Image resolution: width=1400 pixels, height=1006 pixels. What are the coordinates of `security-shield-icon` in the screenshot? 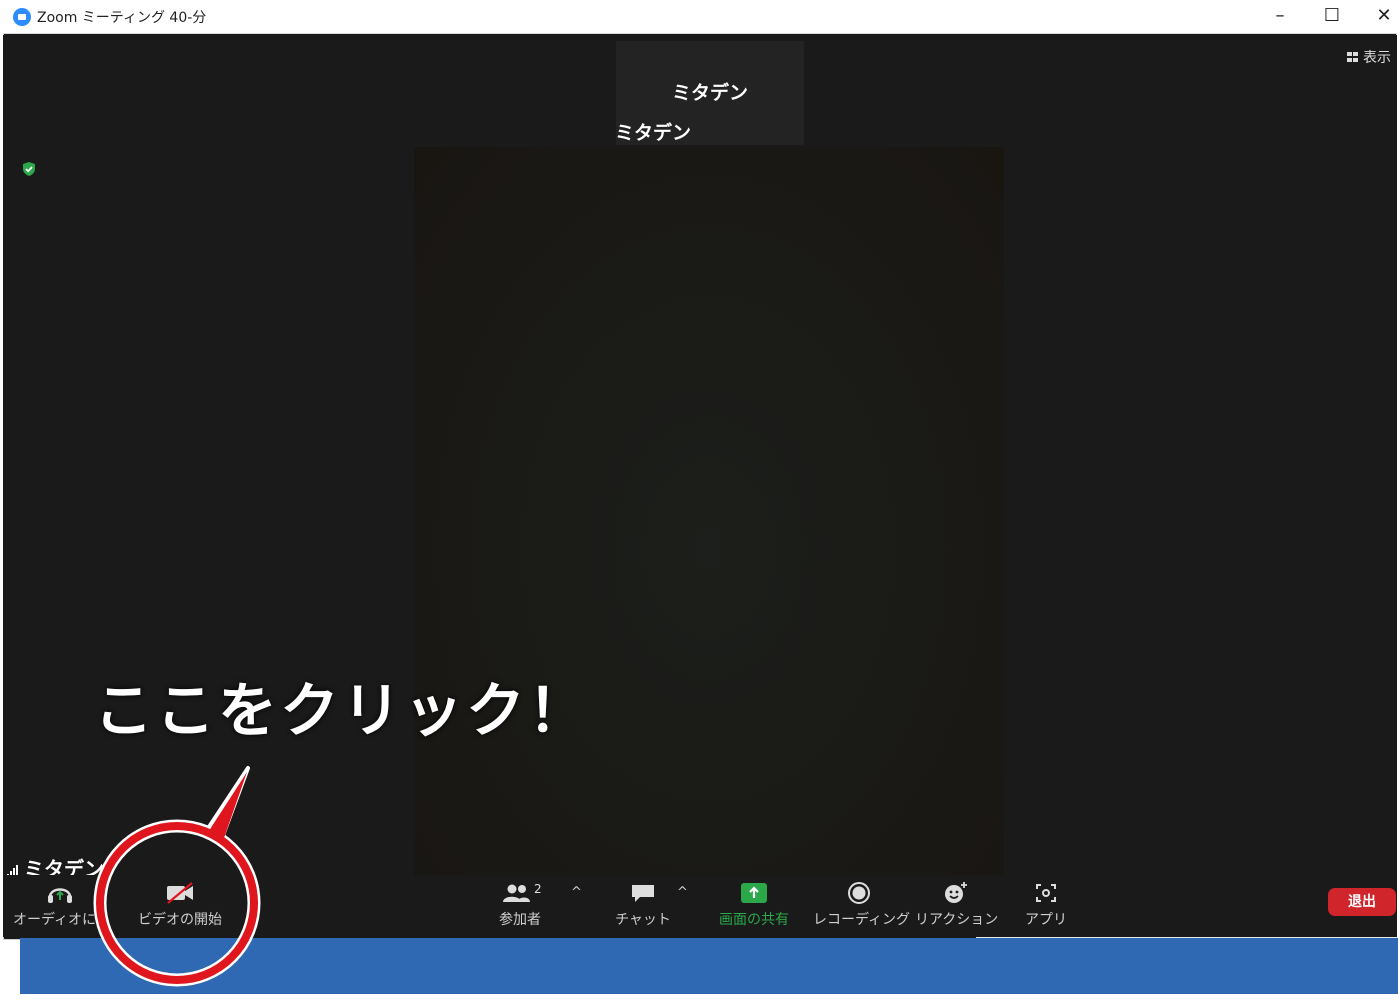 It's located at (29, 169).